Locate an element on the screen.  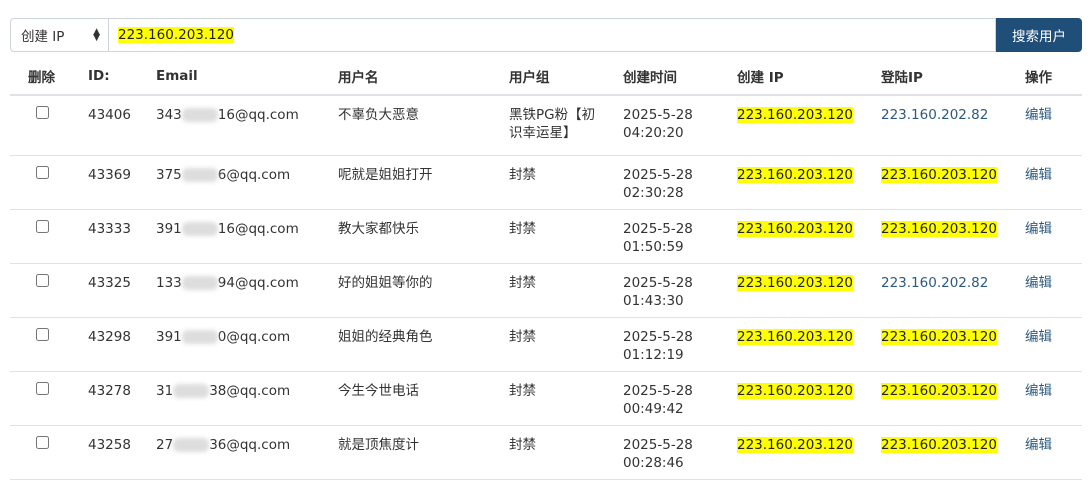
user-username: 呢就是姐姐打开 is located at coordinates (423, 182).